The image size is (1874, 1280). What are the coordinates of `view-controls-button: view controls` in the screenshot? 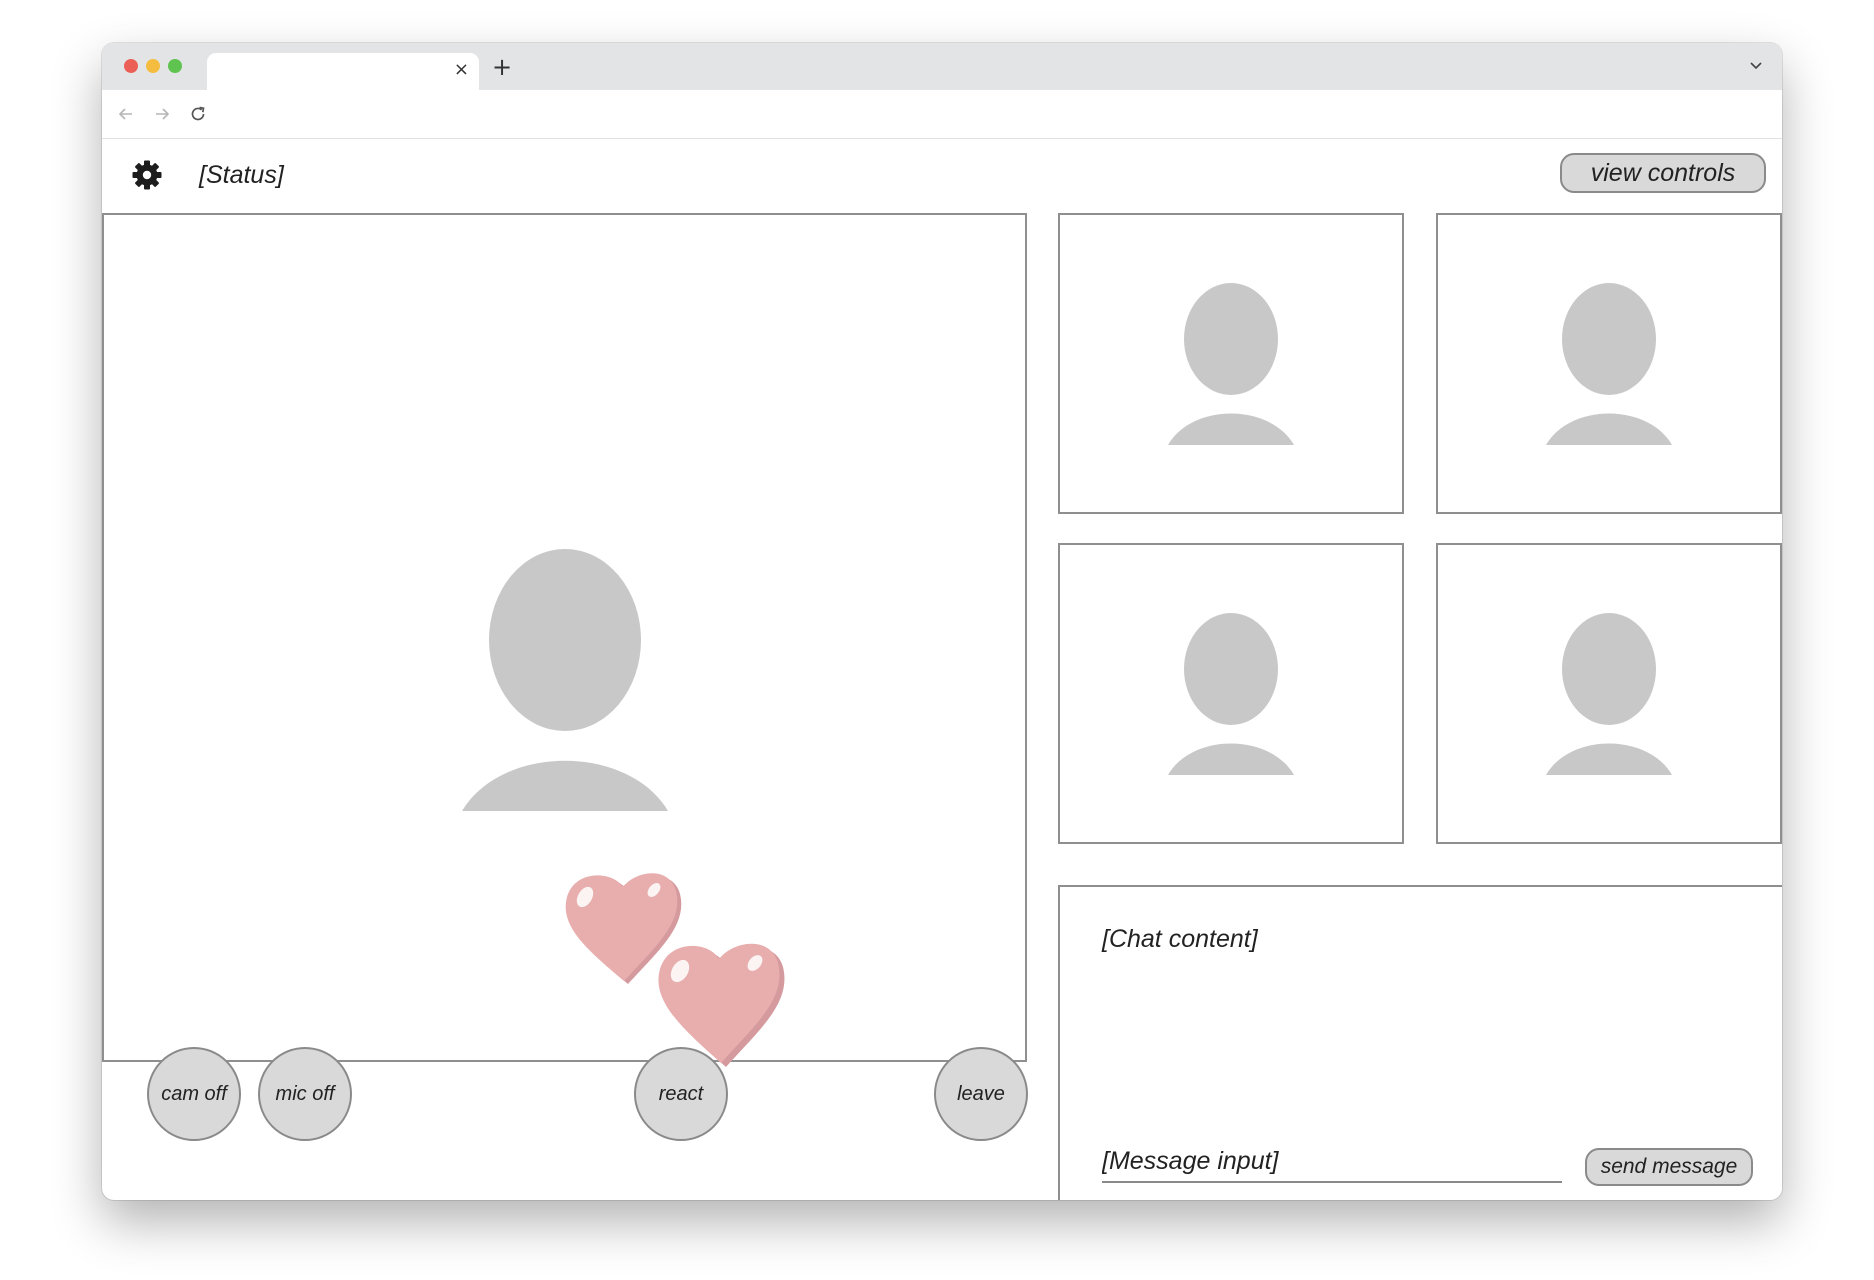 It's located at (1663, 173).